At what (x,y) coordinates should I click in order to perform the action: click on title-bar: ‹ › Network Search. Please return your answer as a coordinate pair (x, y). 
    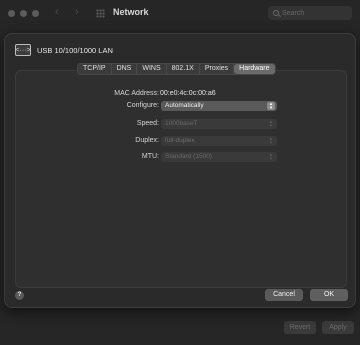
    Looking at the image, I should click on (180, 13).